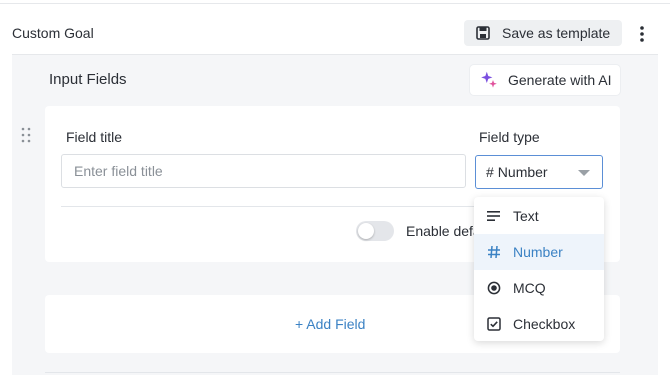 Image resolution: width=670 pixels, height=375 pixels. I want to click on dropdown-option-number: Number, so click(539, 252).